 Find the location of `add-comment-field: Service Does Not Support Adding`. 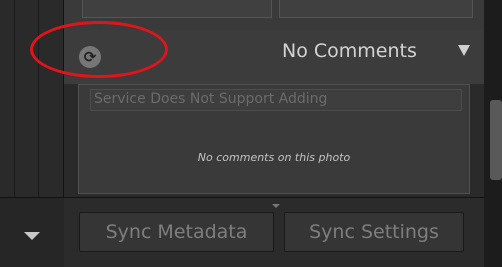

add-comment-field: Service Does Not Support Adding is located at coordinates (276, 100).